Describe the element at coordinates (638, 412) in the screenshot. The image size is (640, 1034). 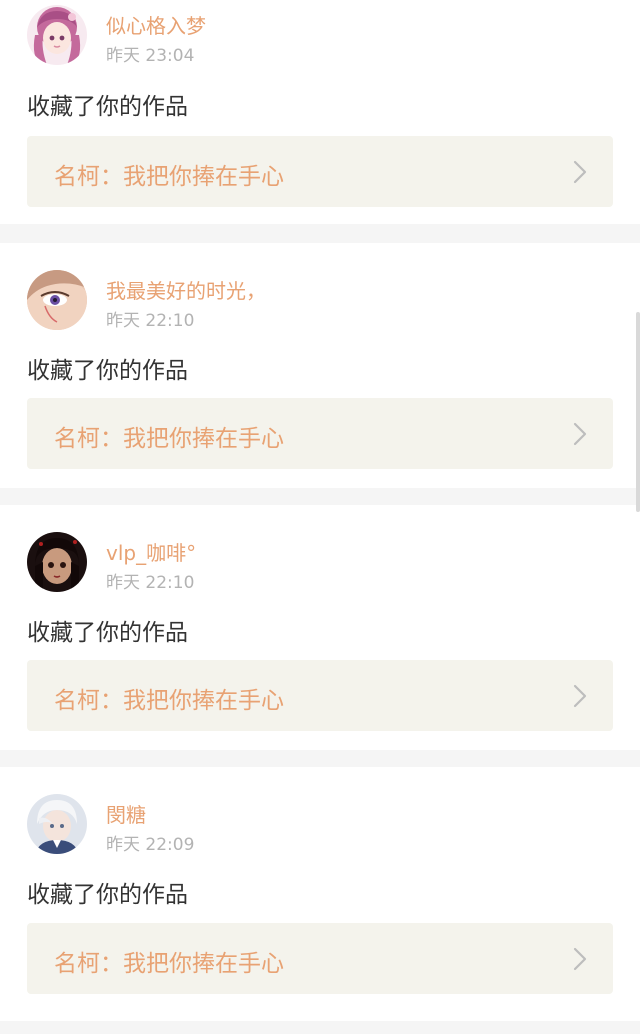
I see `scrollbar` at that location.